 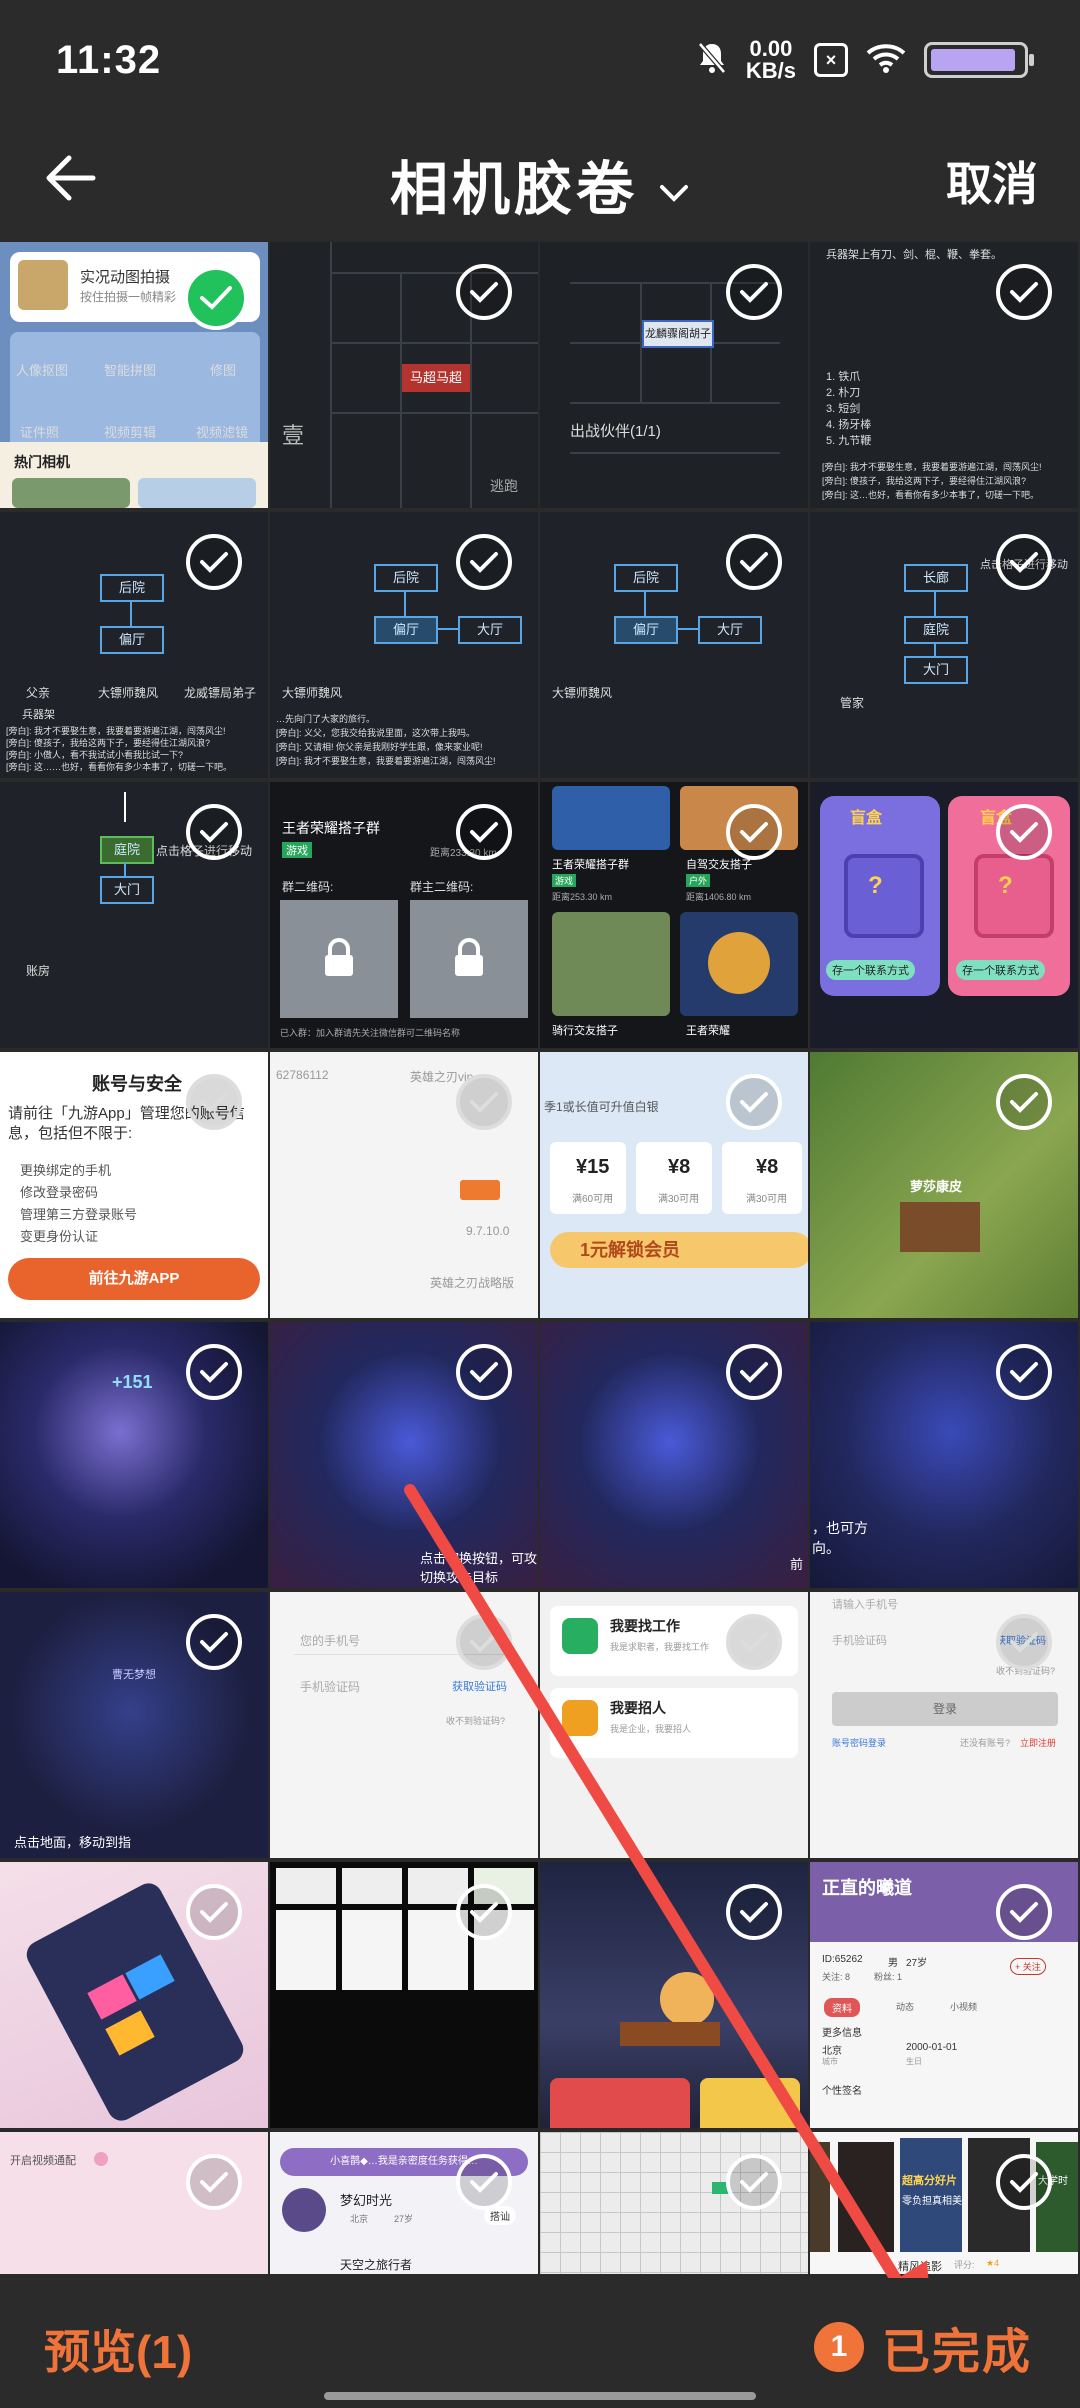 I want to click on thumb-text: 4. 扬牙棒, so click(x=849, y=425).